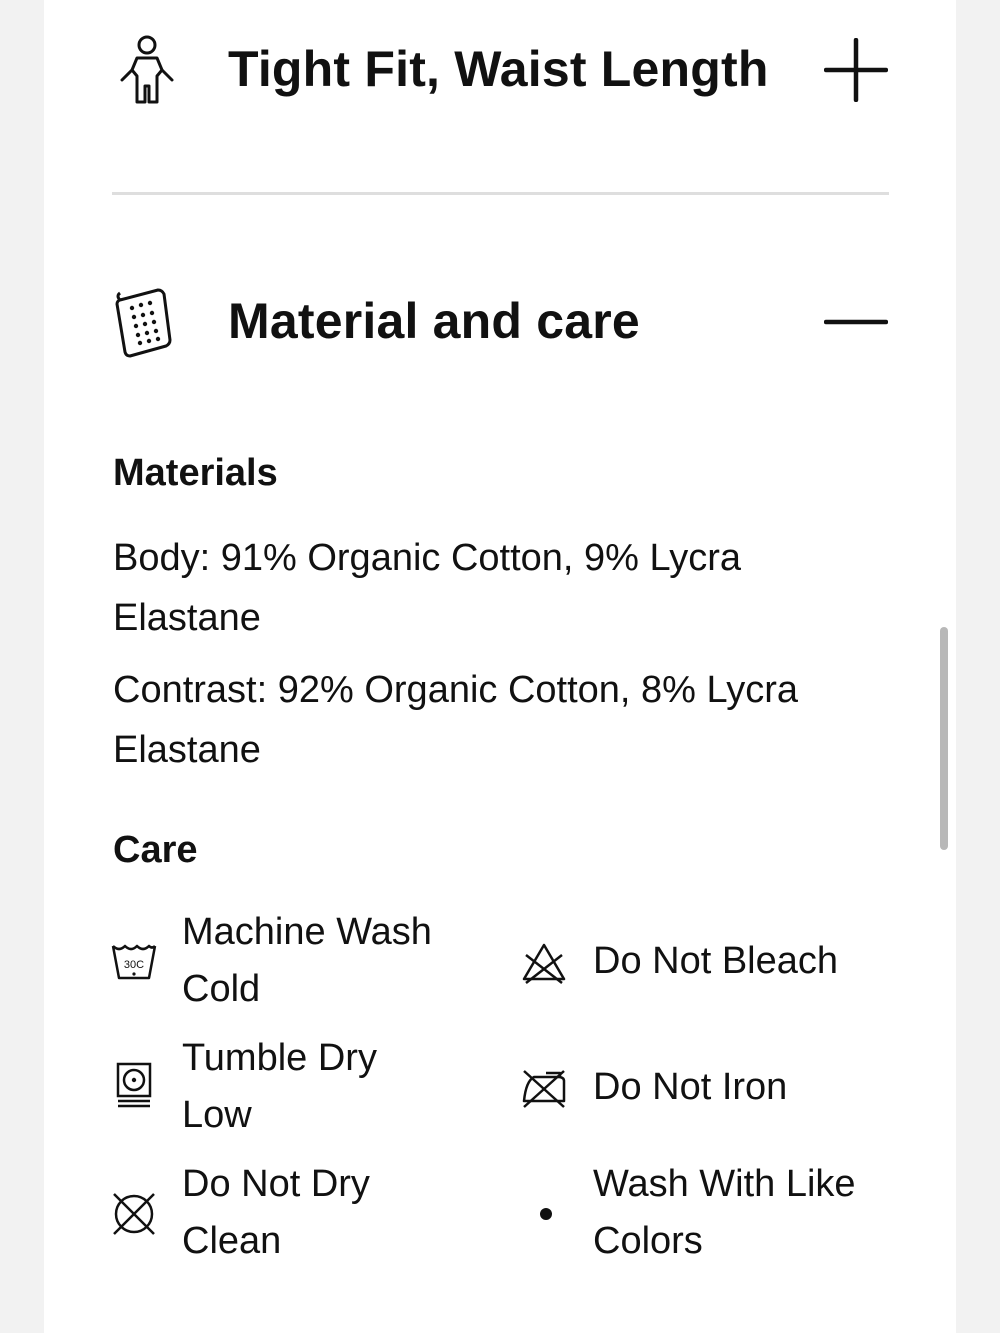 The image size is (1000, 1333). What do you see at coordinates (147, 69) in the screenshot?
I see `body-fit-icon` at bounding box center [147, 69].